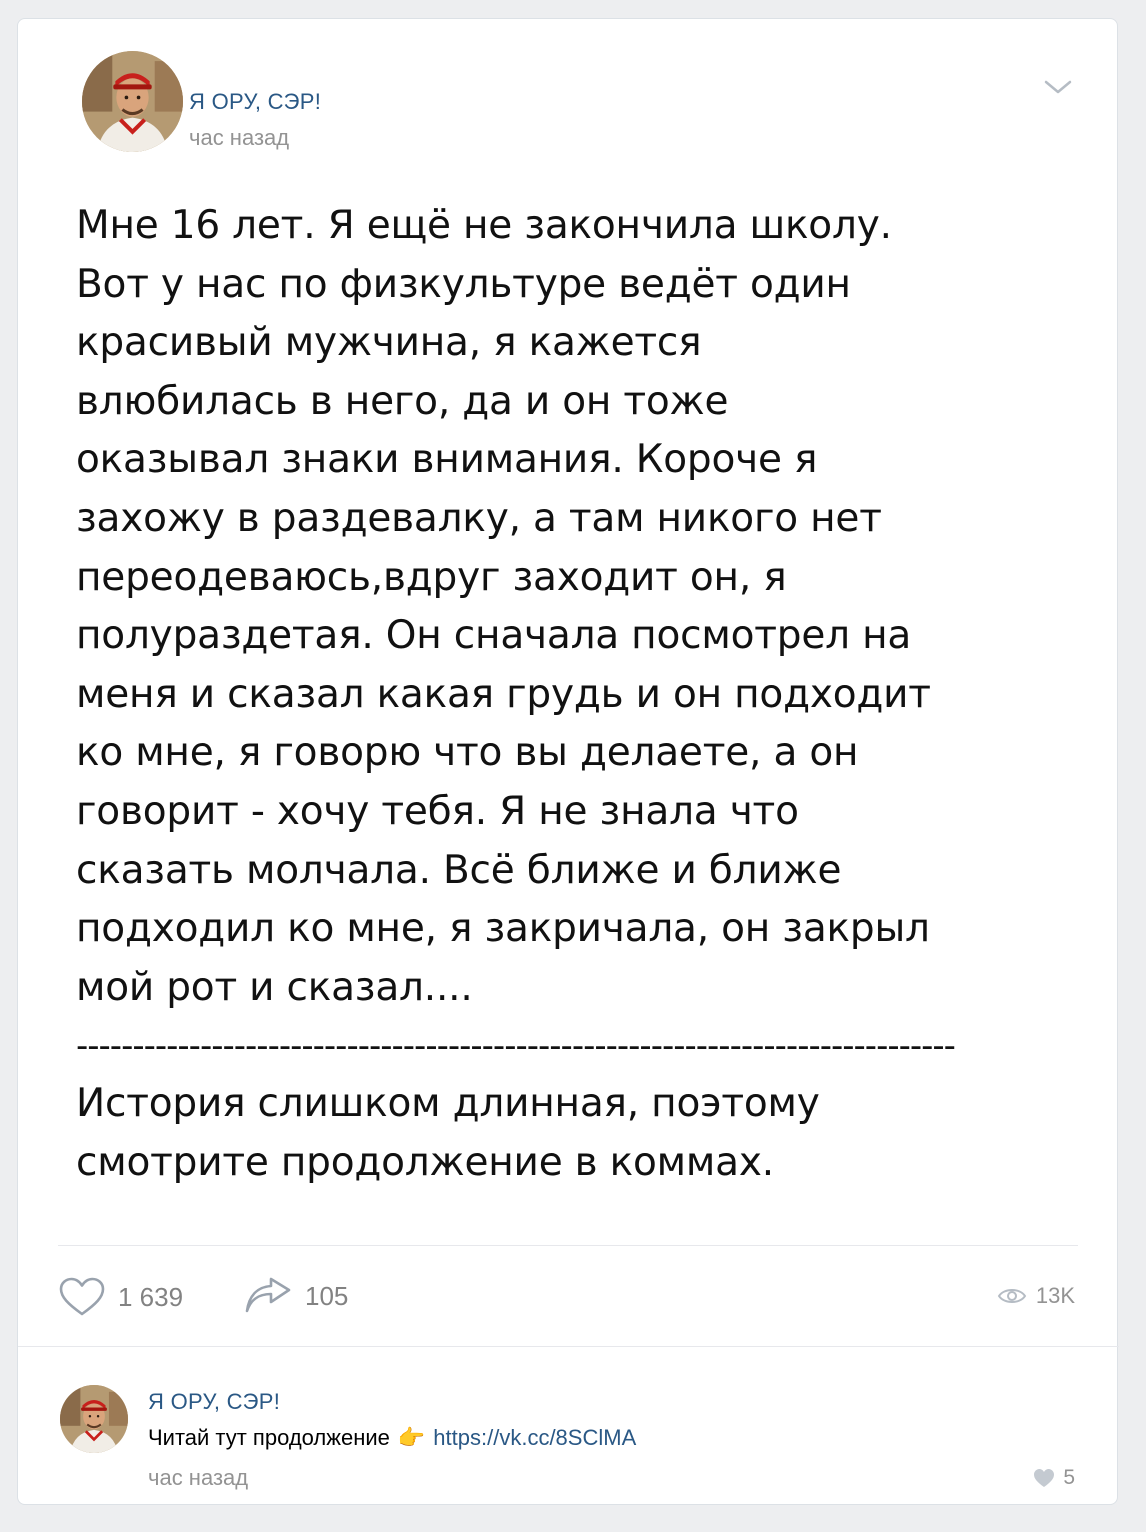 The width and height of the screenshot is (1146, 1532). I want to click on comment-body: Читай тут продолжение, so click(269, 1437).